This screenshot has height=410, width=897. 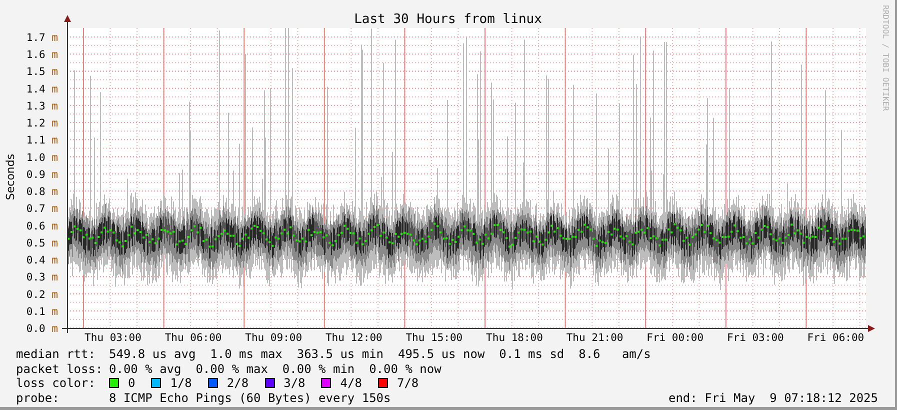 What do you see at coordinates (773, 398) in the screenshot?
I see `end-time: end: Fri May 9 07:18:12 2025` at bounding box center [773, 398].